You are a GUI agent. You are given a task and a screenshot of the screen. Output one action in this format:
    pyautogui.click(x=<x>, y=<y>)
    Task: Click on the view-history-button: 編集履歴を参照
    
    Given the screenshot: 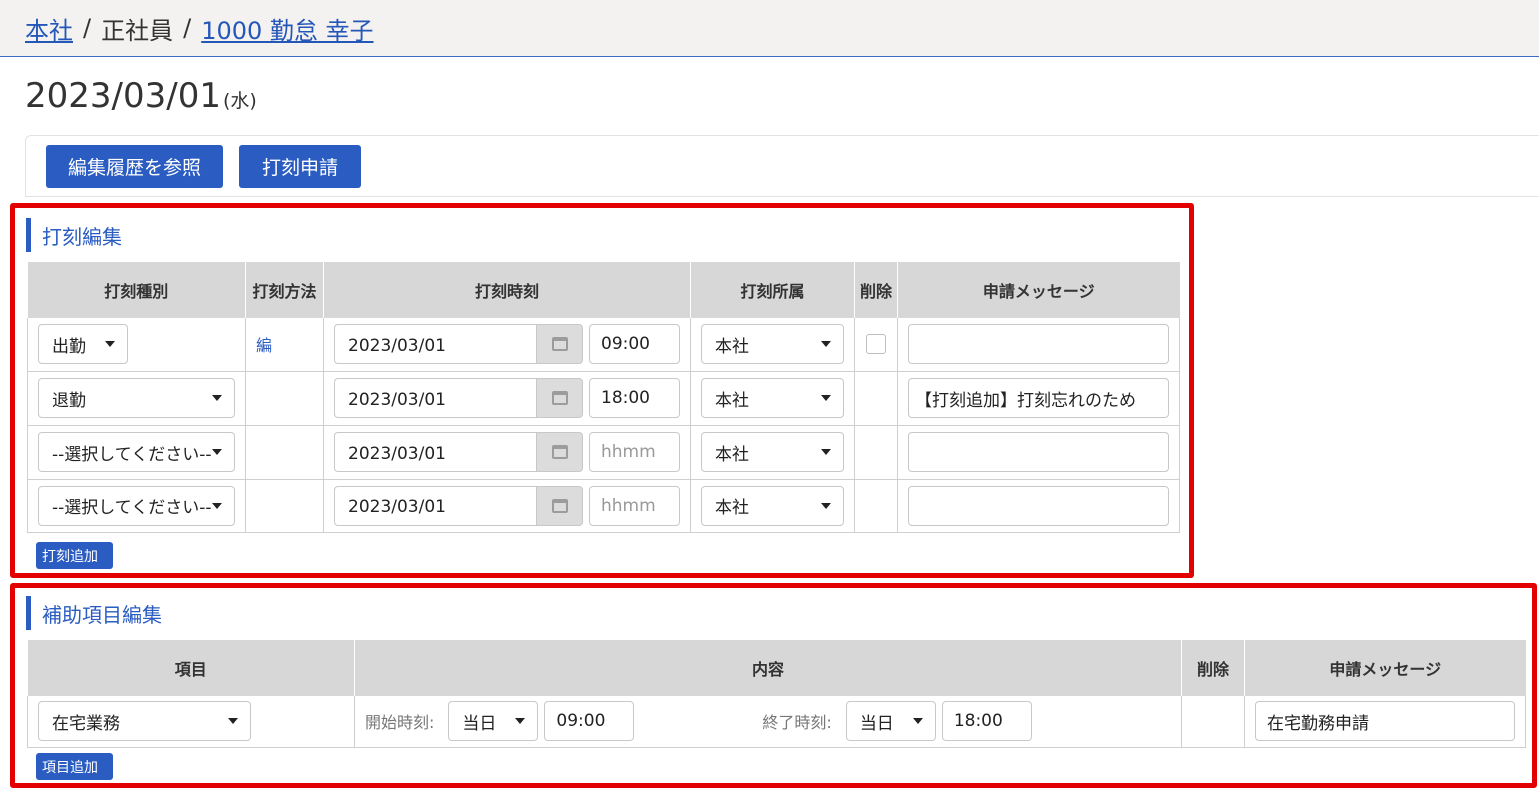 What is the action you would take?
    pyautogui.click(x=134, y=166)
    